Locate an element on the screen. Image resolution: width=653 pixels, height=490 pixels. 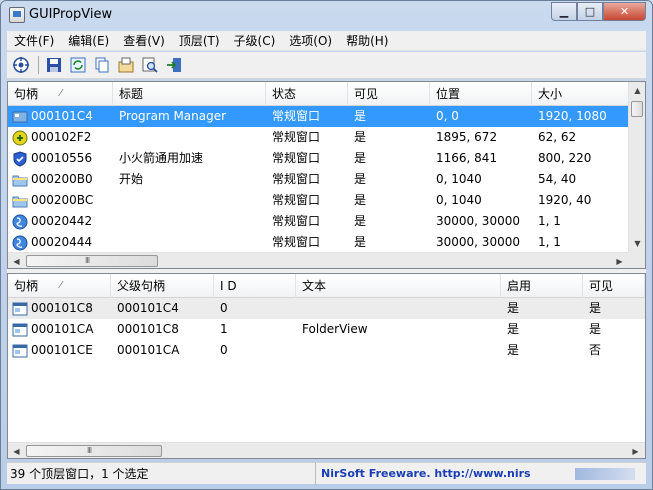
cell-handle: 00020442 is located at coordinates (60, 221).